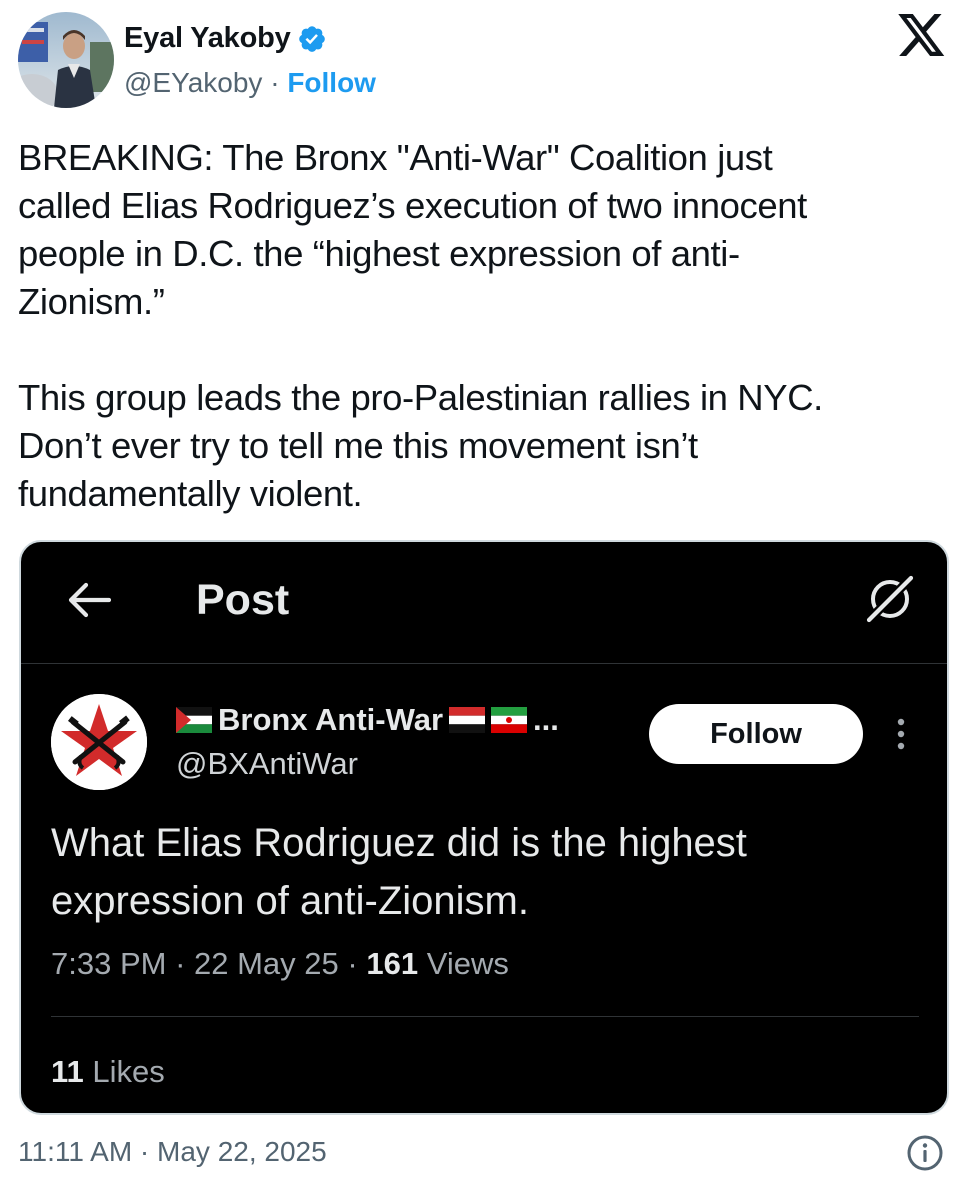 Image resolution: width=966 pixels, height=1178 pixels. What do you see at coordinates (467, 720) in the screenshot?
I see `yemen-flag-icon` at bounding box center [467, 720].